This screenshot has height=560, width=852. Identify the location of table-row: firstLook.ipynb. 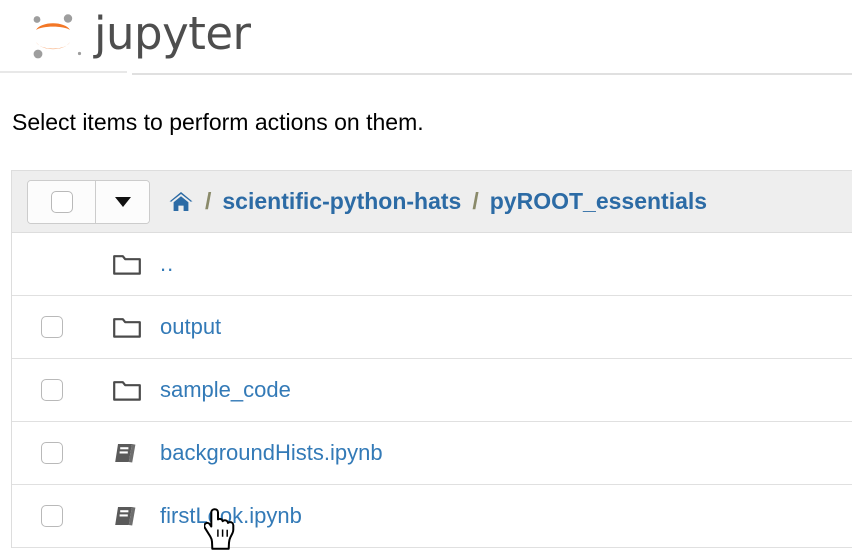
(432, 516).